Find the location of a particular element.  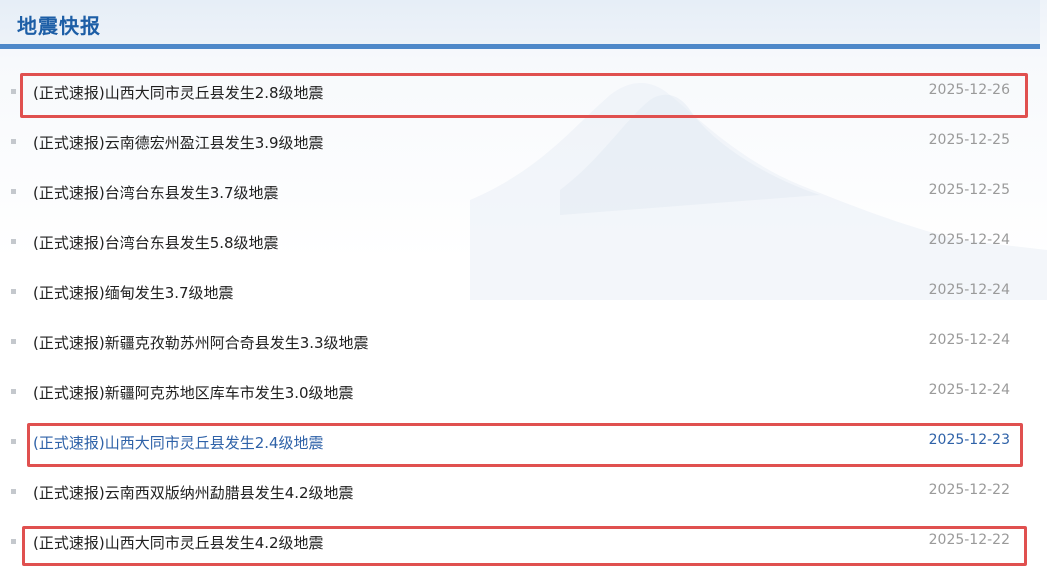

list-item: (正式速报)新疆克孜勒苏州阿合奇县发生3.3级地震 2025-12-24 is located at coordinates (523, 344).